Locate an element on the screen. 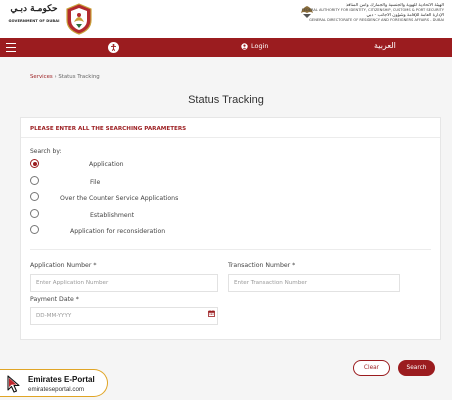 The width and height of the screenshot is (452, 400). login-link: Login is located at coordinates (255, 46).